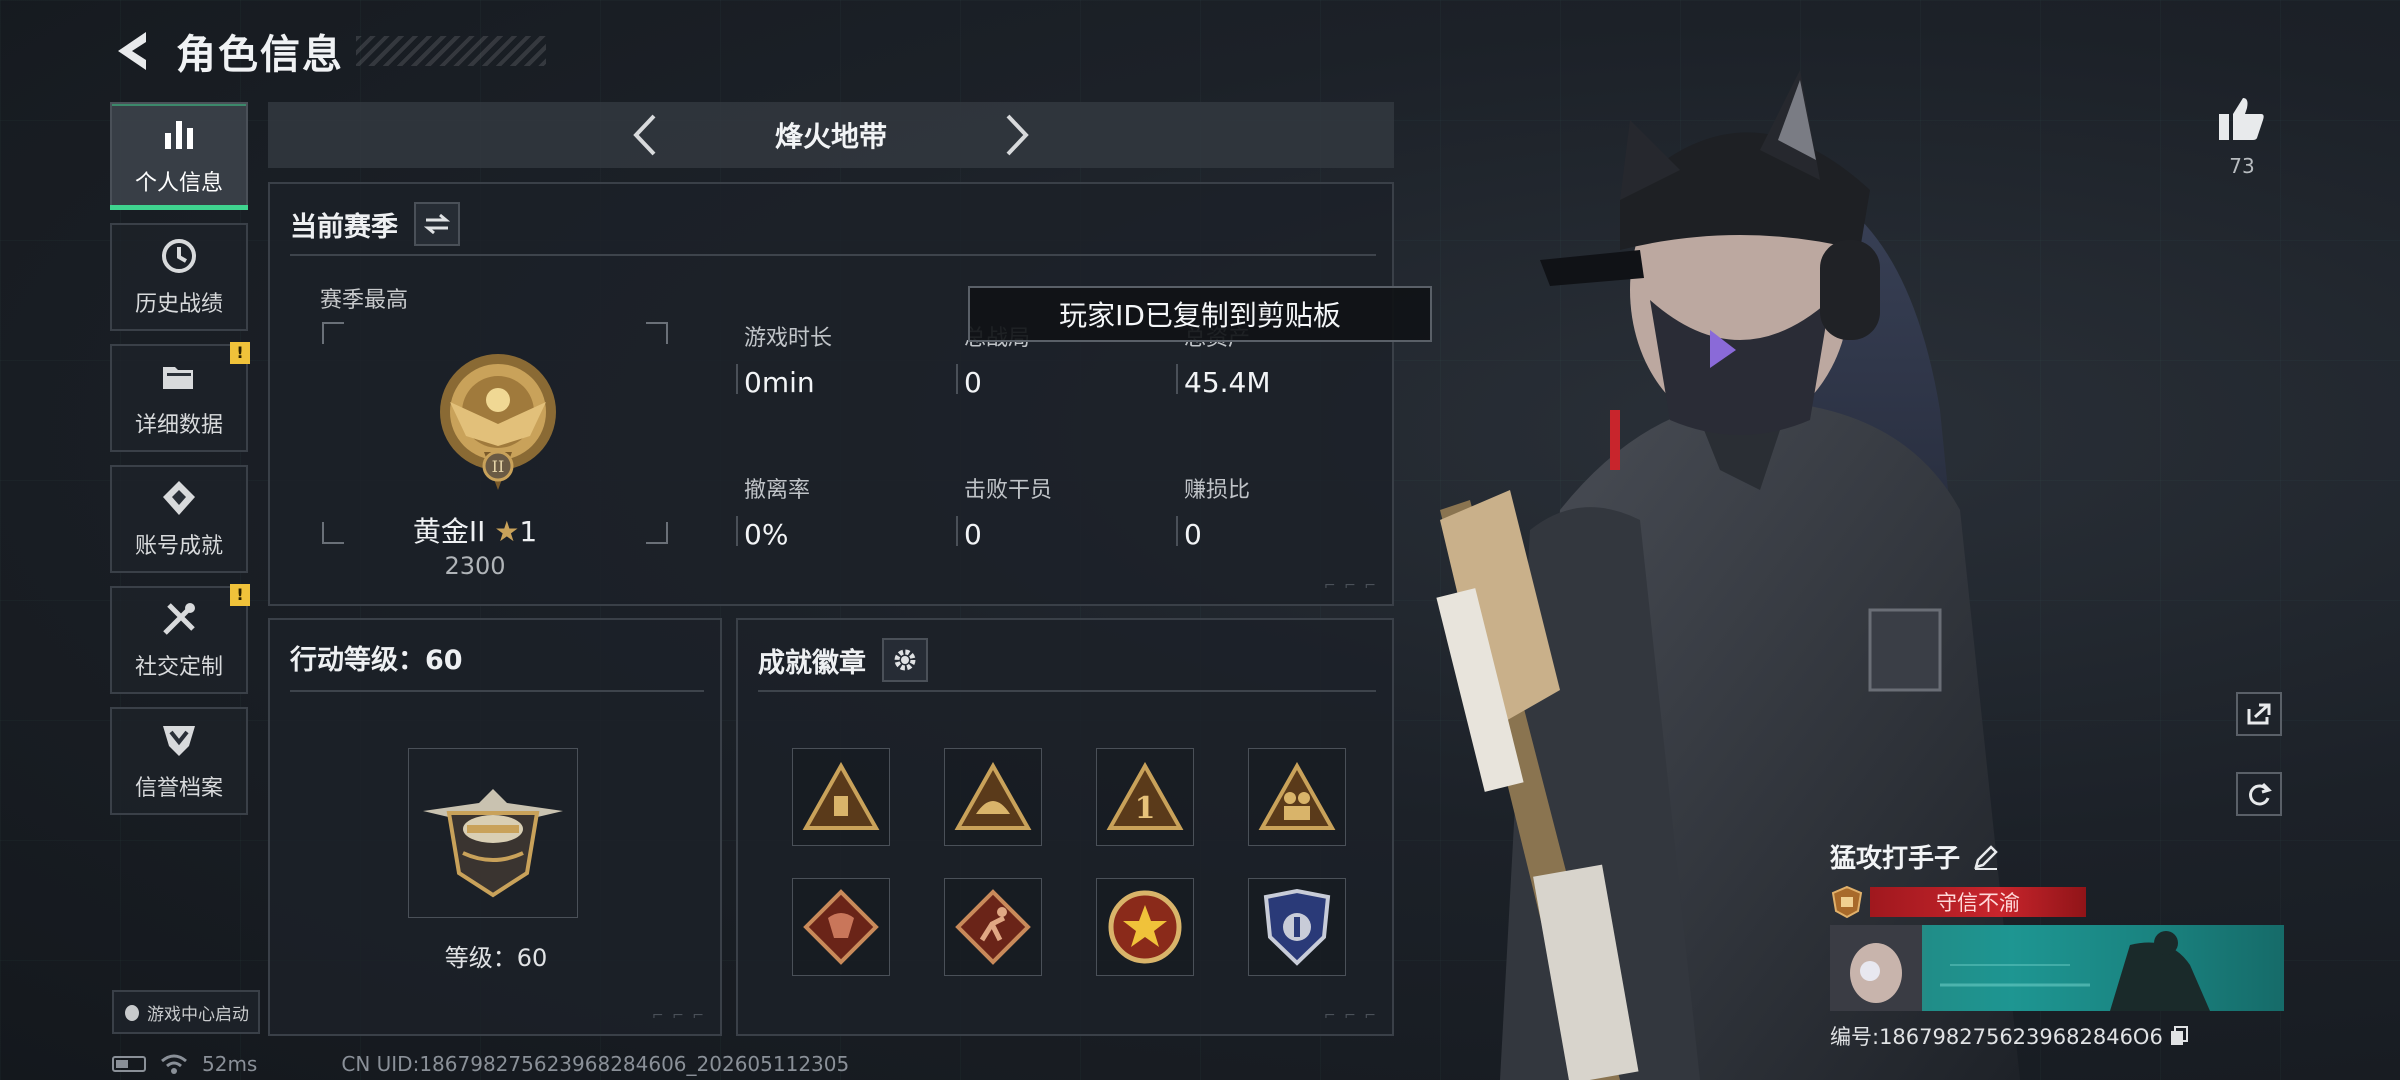 The width and height of the screenshot is (2400, 1080). I want to click on switch-season-button, so click(437, 224).